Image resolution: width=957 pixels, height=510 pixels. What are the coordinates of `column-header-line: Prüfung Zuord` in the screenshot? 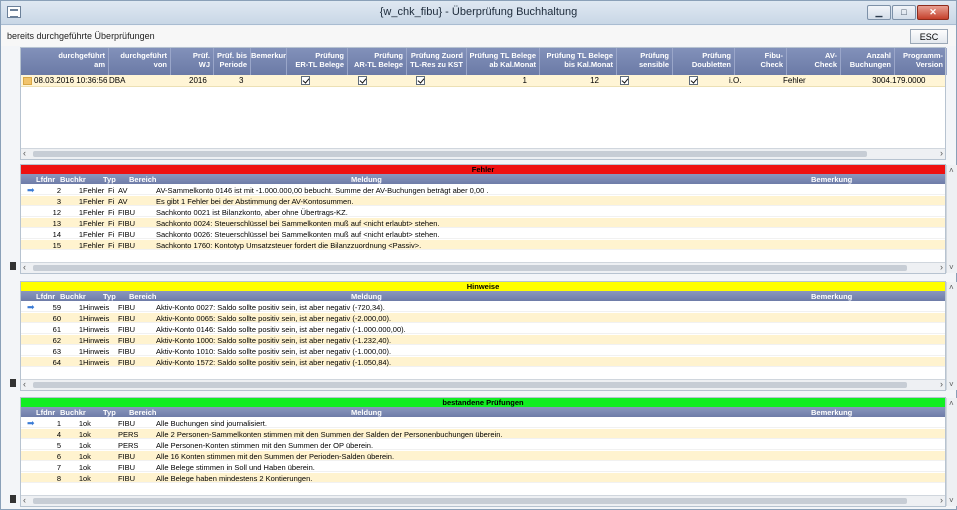 It's located at (436, 55).